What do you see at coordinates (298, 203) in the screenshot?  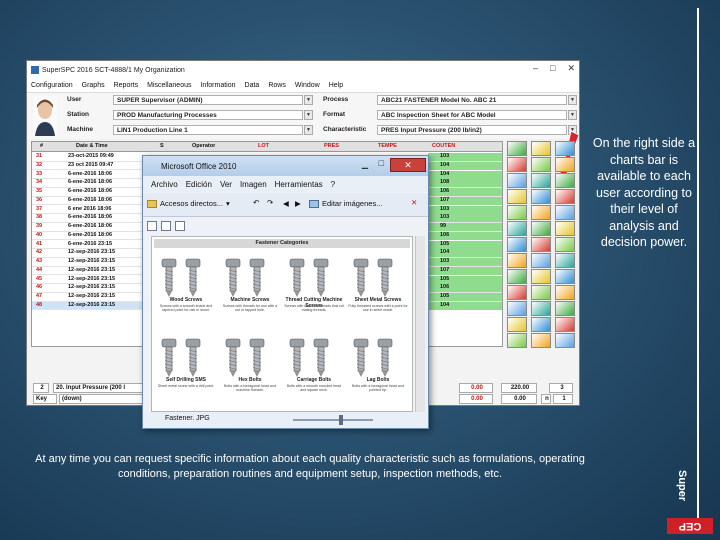 I see `next-icon: ▶` at bounding box center [298, 203].